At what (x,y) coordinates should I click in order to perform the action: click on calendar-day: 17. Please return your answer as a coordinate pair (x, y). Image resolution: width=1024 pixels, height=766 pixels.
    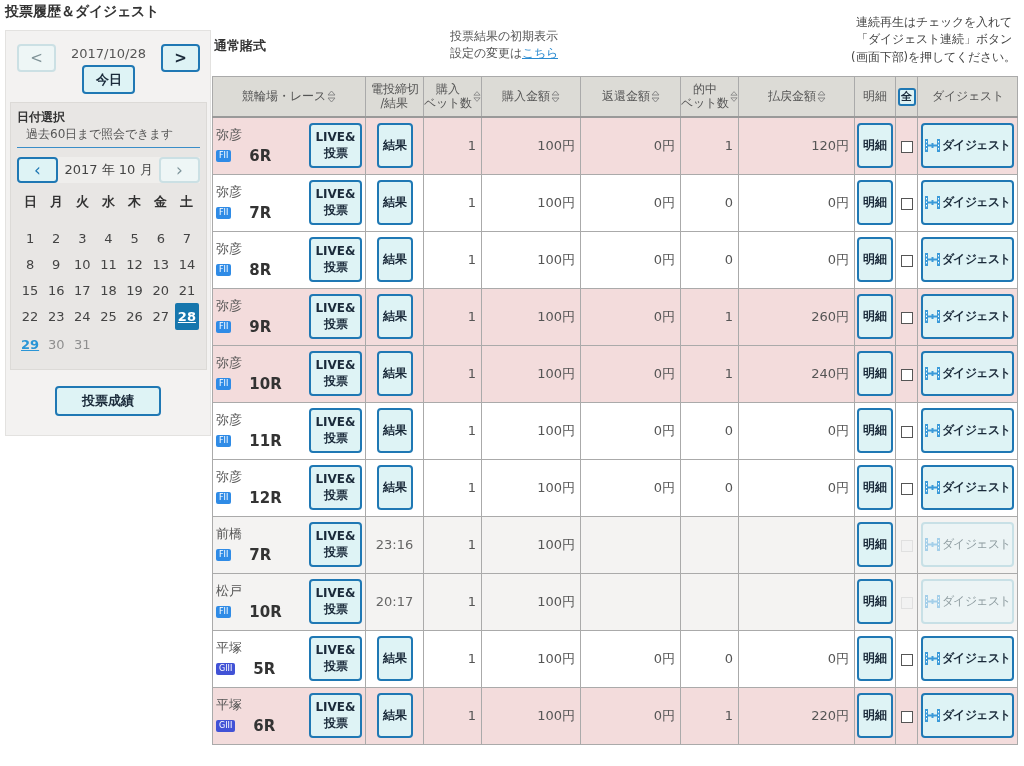
    Looking at the image, I should click on (82, 290).